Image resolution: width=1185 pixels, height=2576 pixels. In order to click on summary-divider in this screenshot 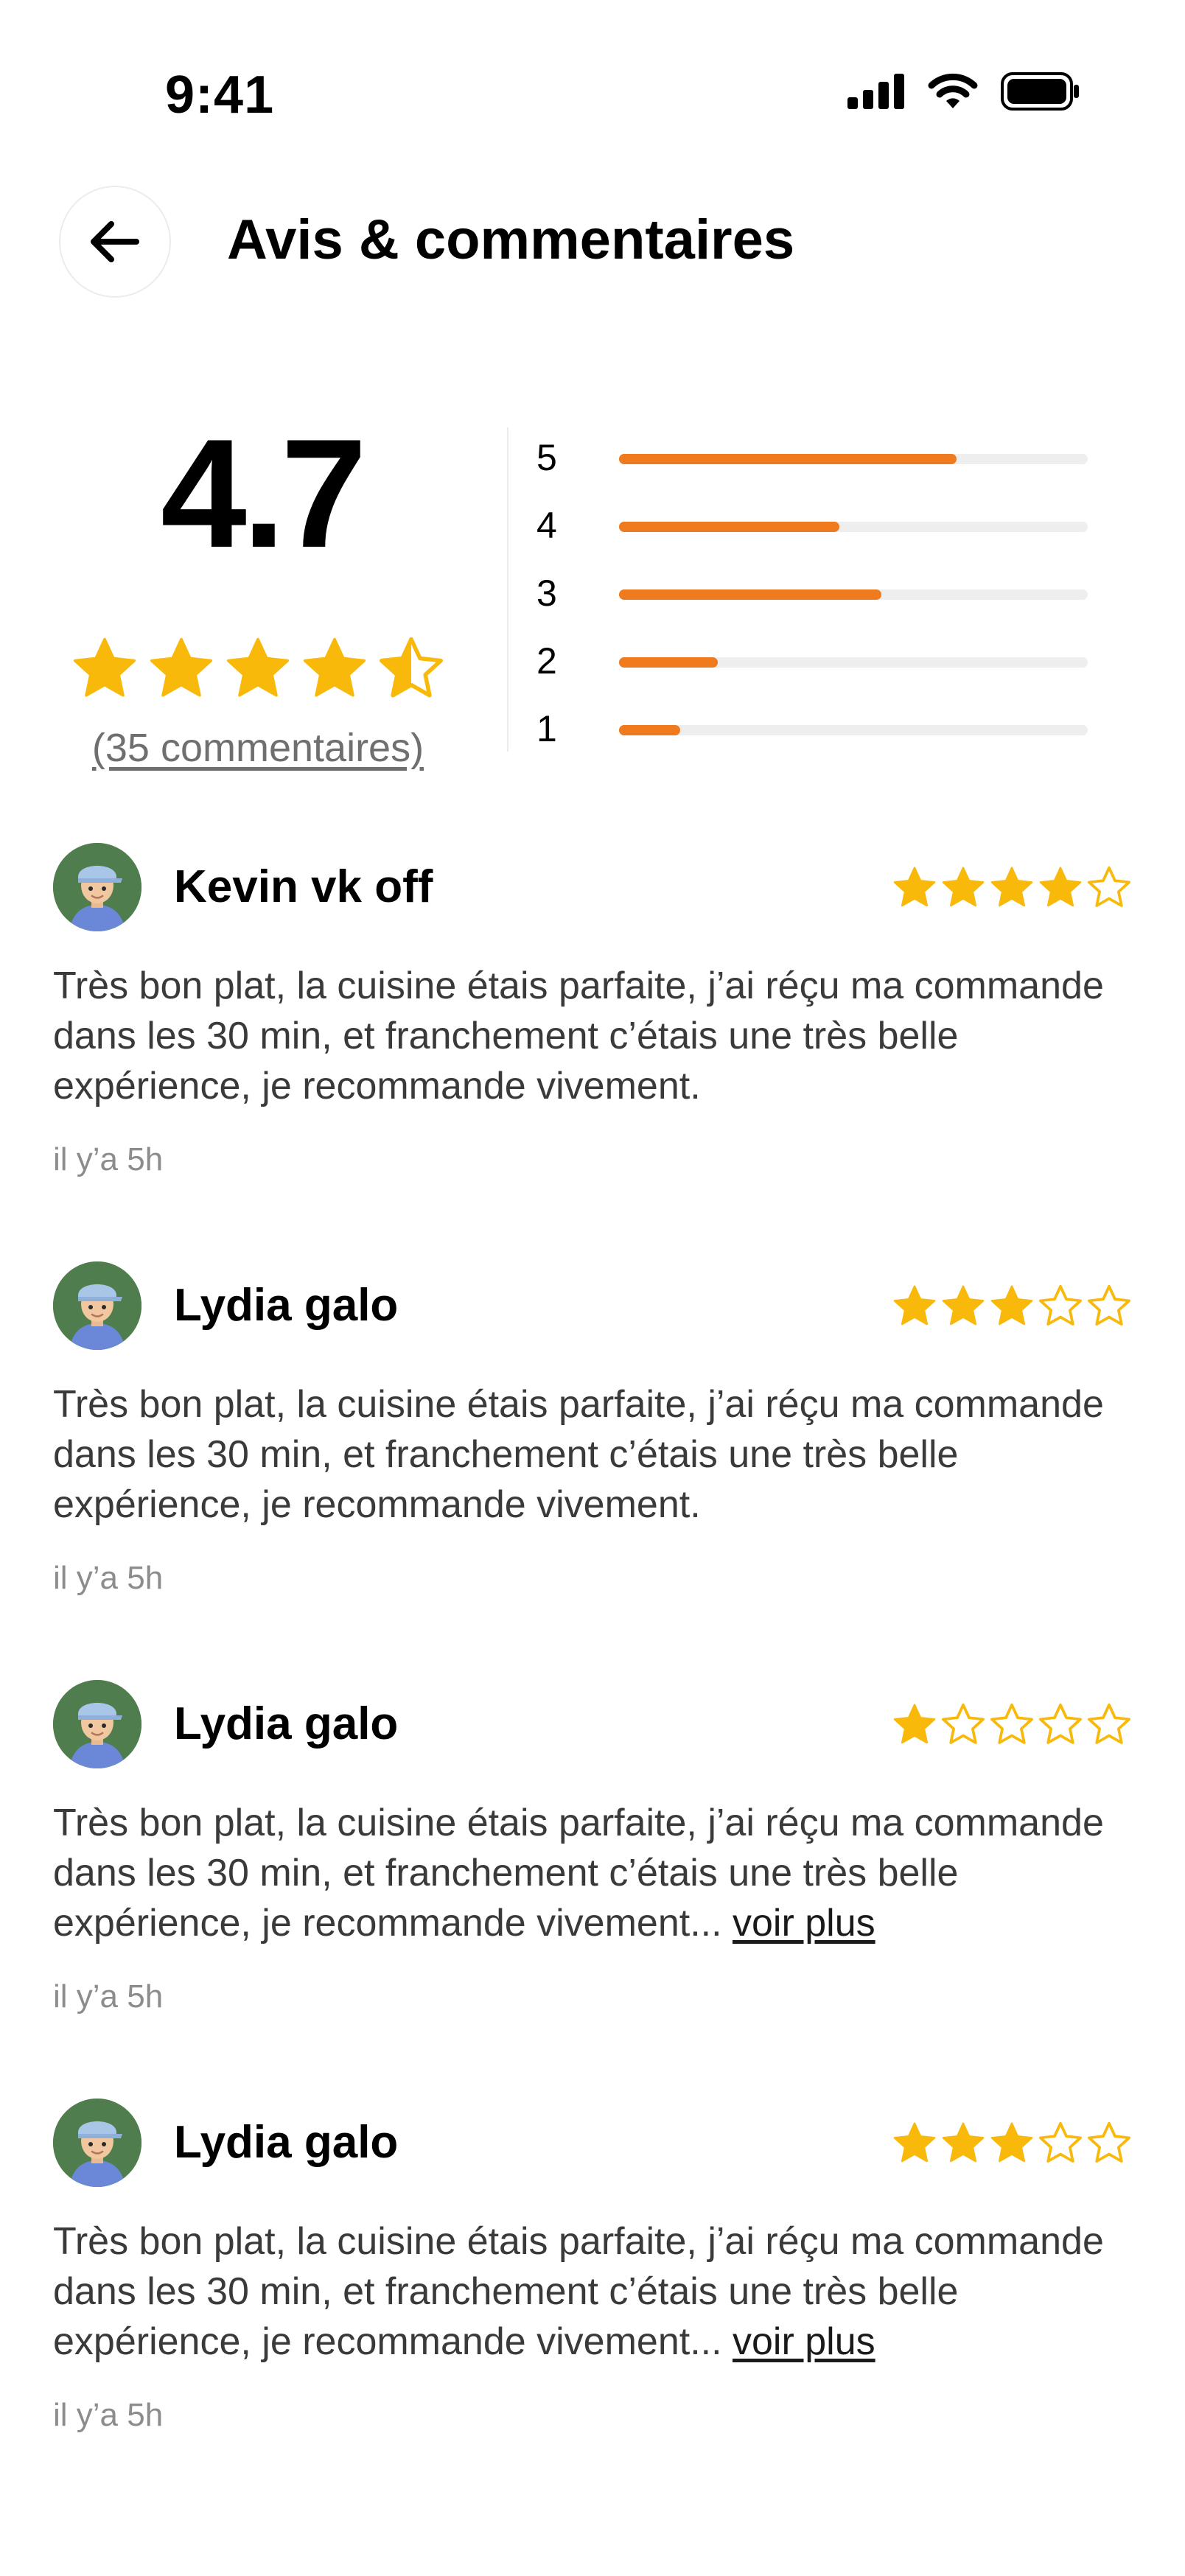, I will do `click(507, 589)`.